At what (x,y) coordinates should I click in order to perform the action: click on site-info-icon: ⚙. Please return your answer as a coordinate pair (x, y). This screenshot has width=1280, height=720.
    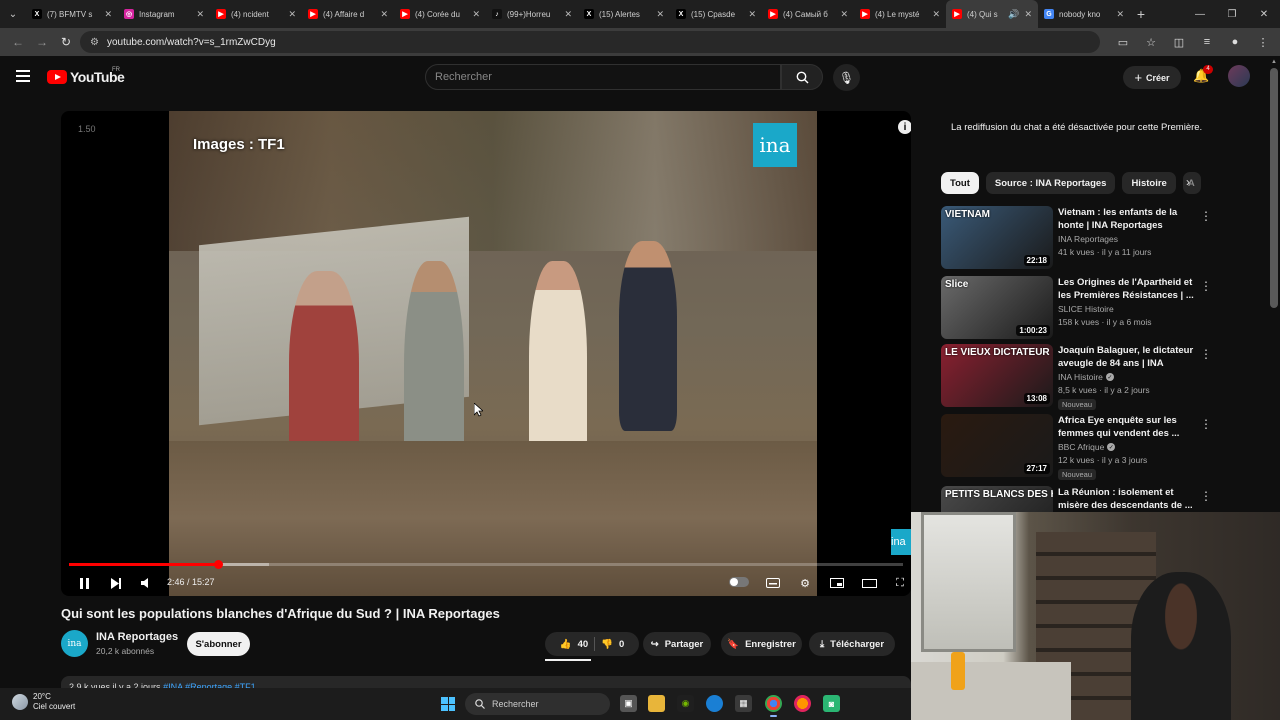
    Looking at the image, I should click on (94, 42).